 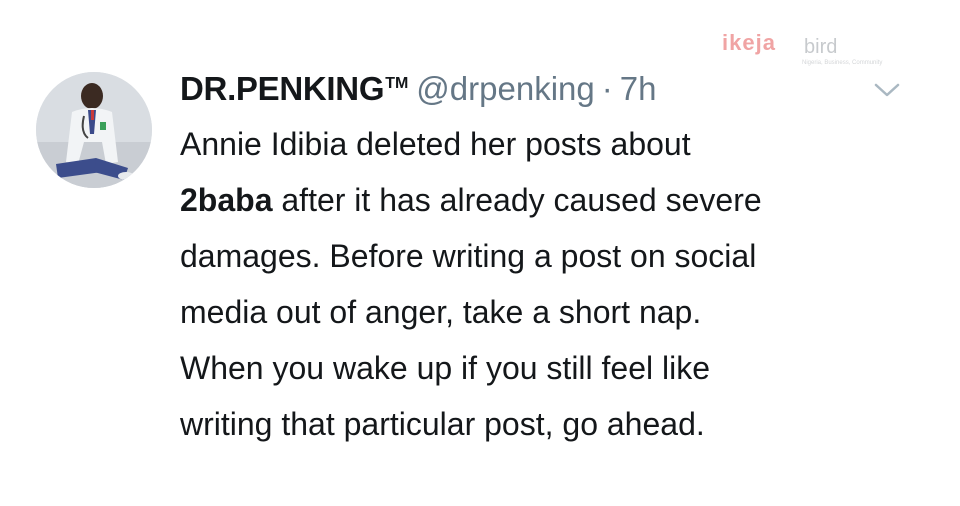 I want to click on watermark-tagline: Nigeria, Business, Community, so click(x=842, y=63).